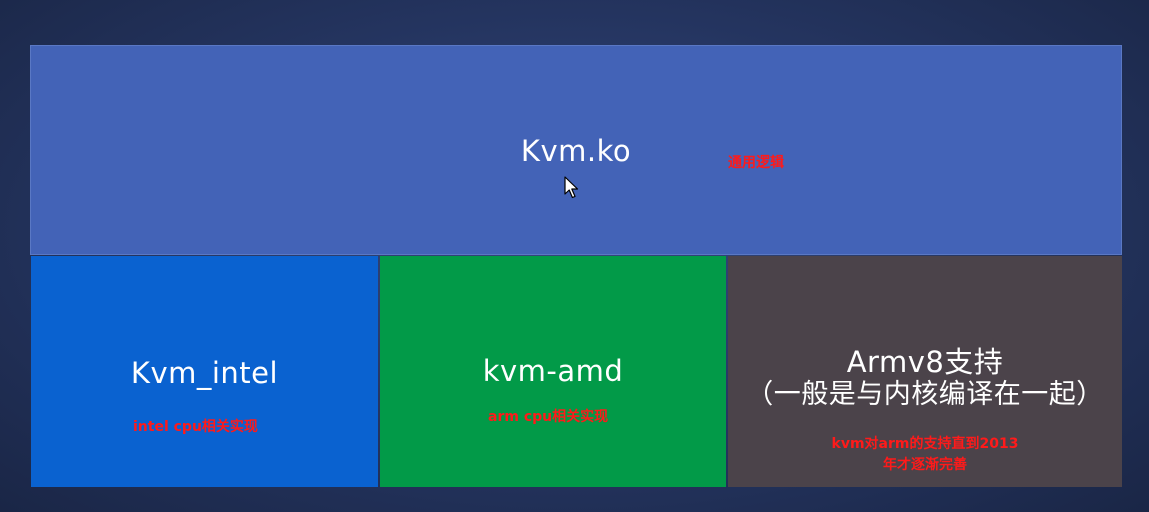 Image resolution: width=1149 pixels, height=512 pixels. I want to click on kvm-intel-block: Kvm_intel intel cpu相关实现, so click(204, 371).